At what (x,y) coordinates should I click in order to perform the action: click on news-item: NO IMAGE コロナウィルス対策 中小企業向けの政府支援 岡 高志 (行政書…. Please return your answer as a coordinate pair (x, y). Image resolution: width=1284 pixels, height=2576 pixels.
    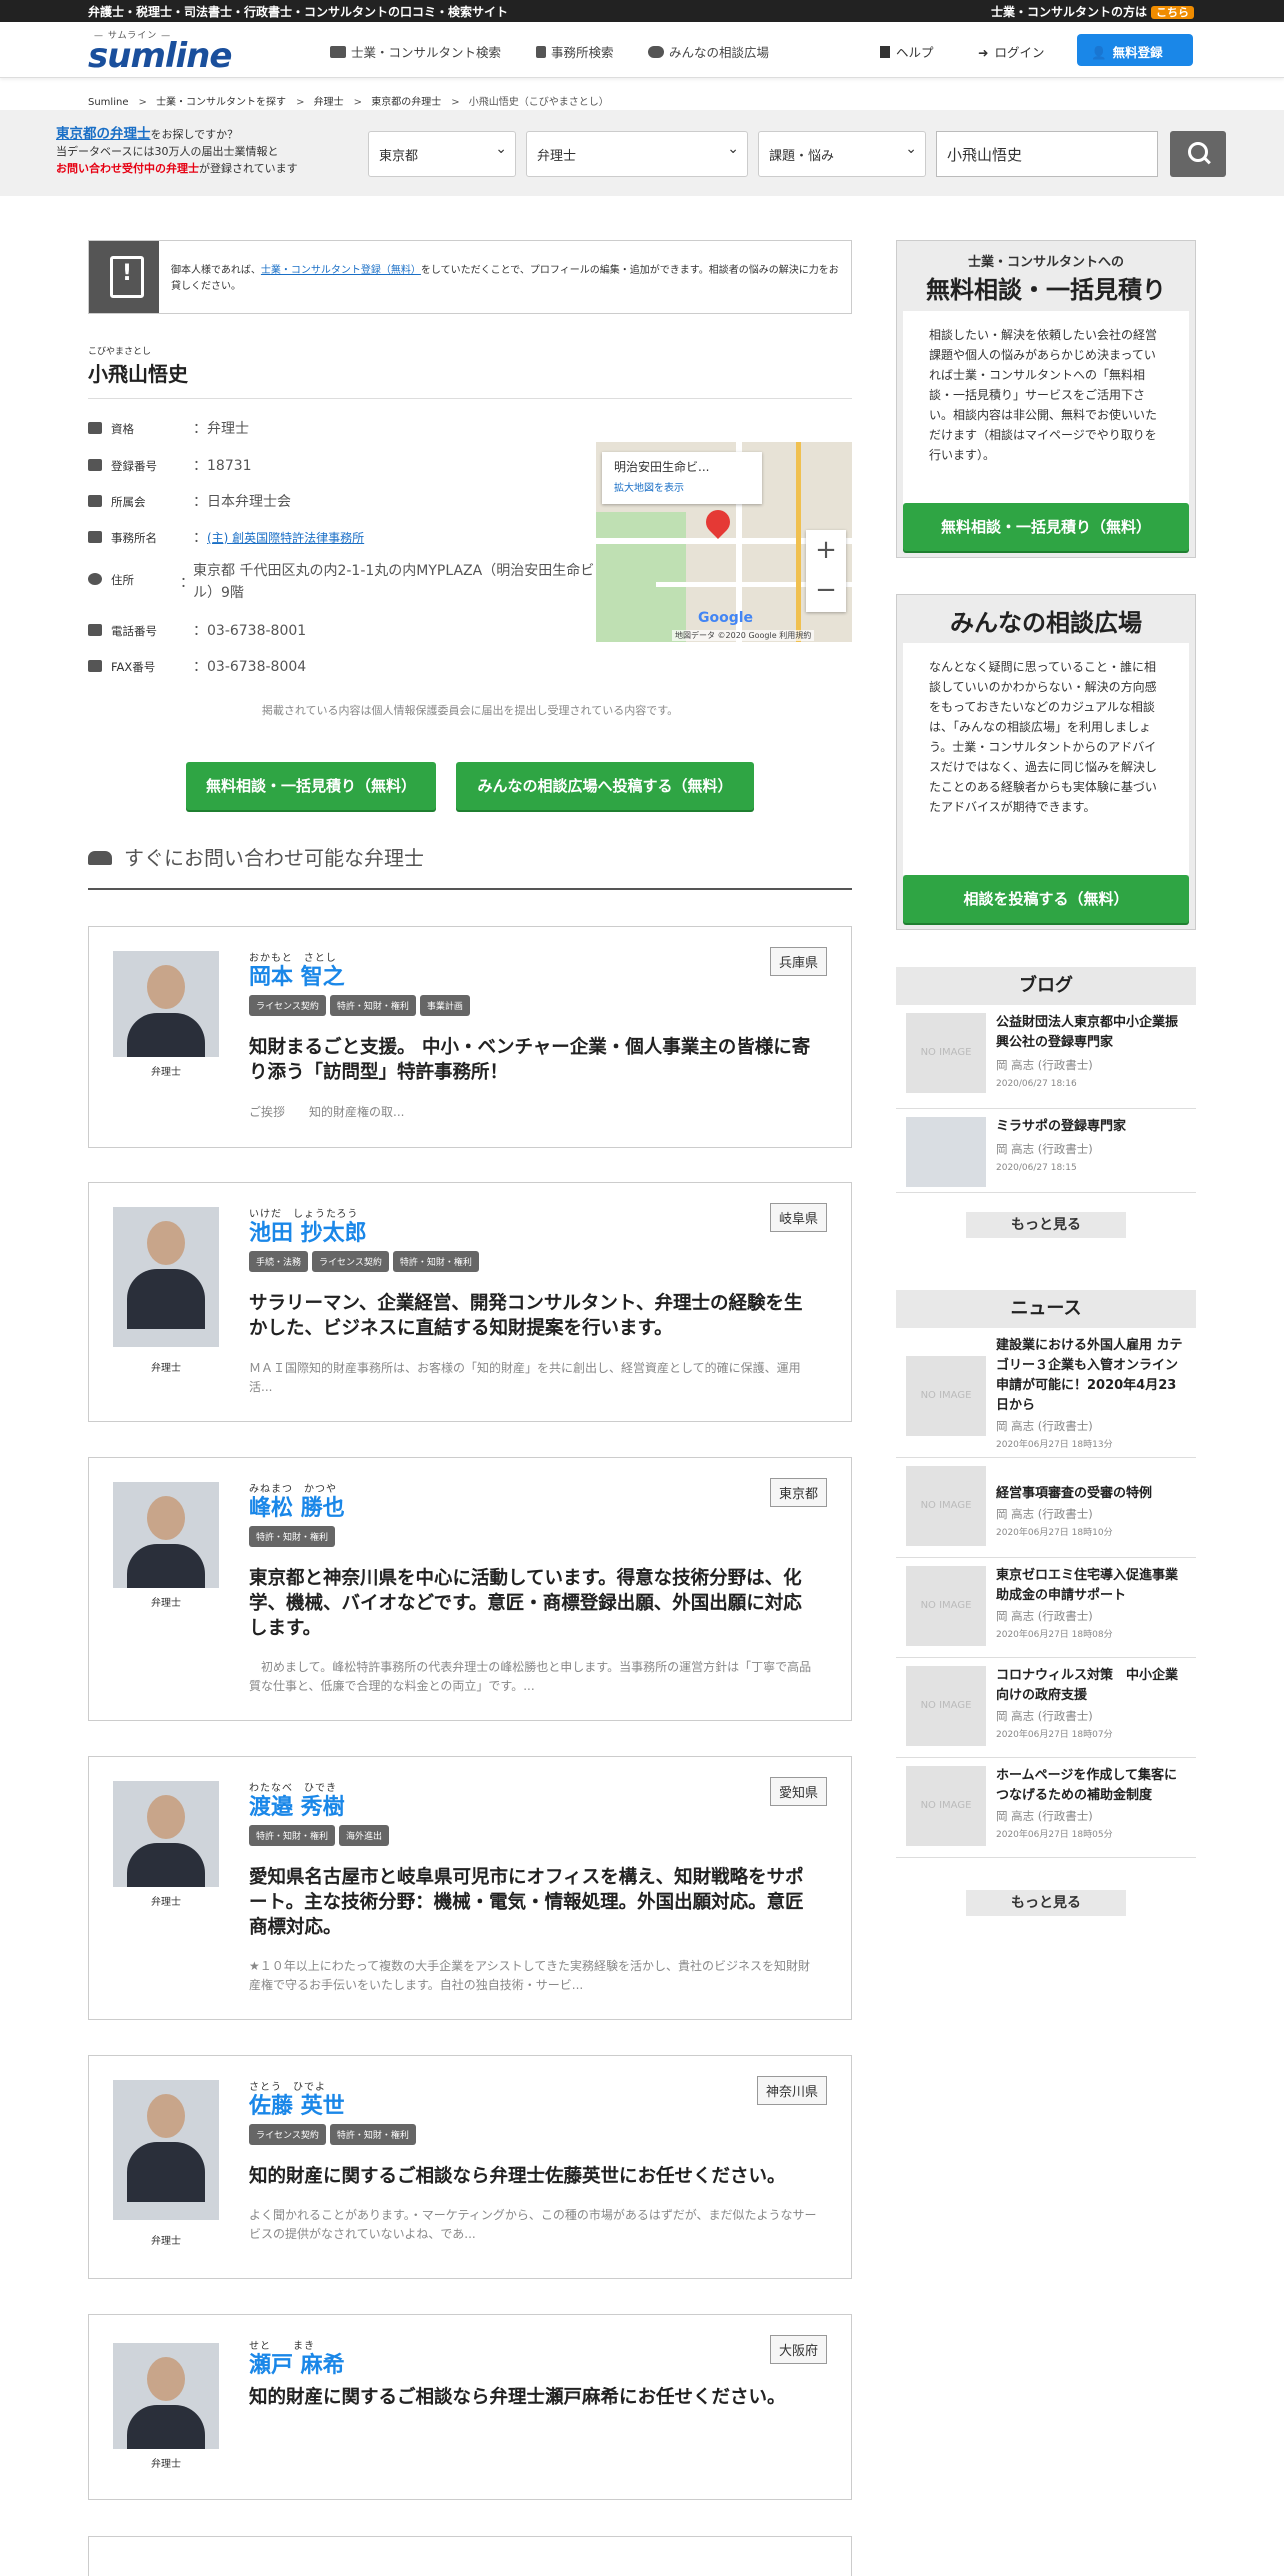
    Looking at the image, I should click on (1046, 1708).